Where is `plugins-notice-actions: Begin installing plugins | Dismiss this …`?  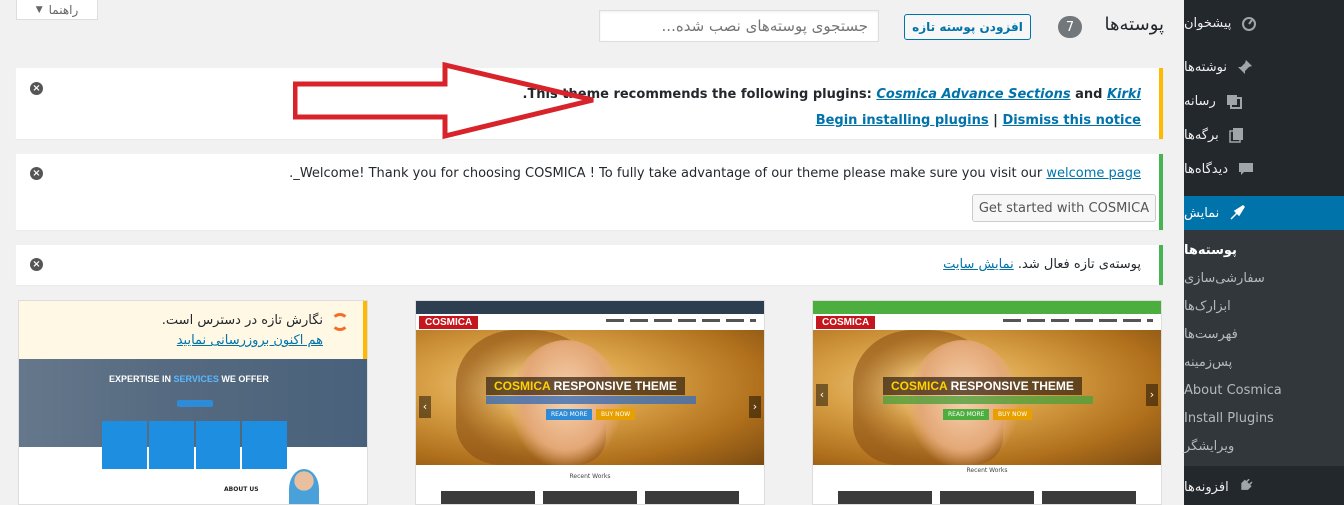
plugins-notice-actions: Begin installing plugins | Dismiss this … is located at coordinates (978, 120).